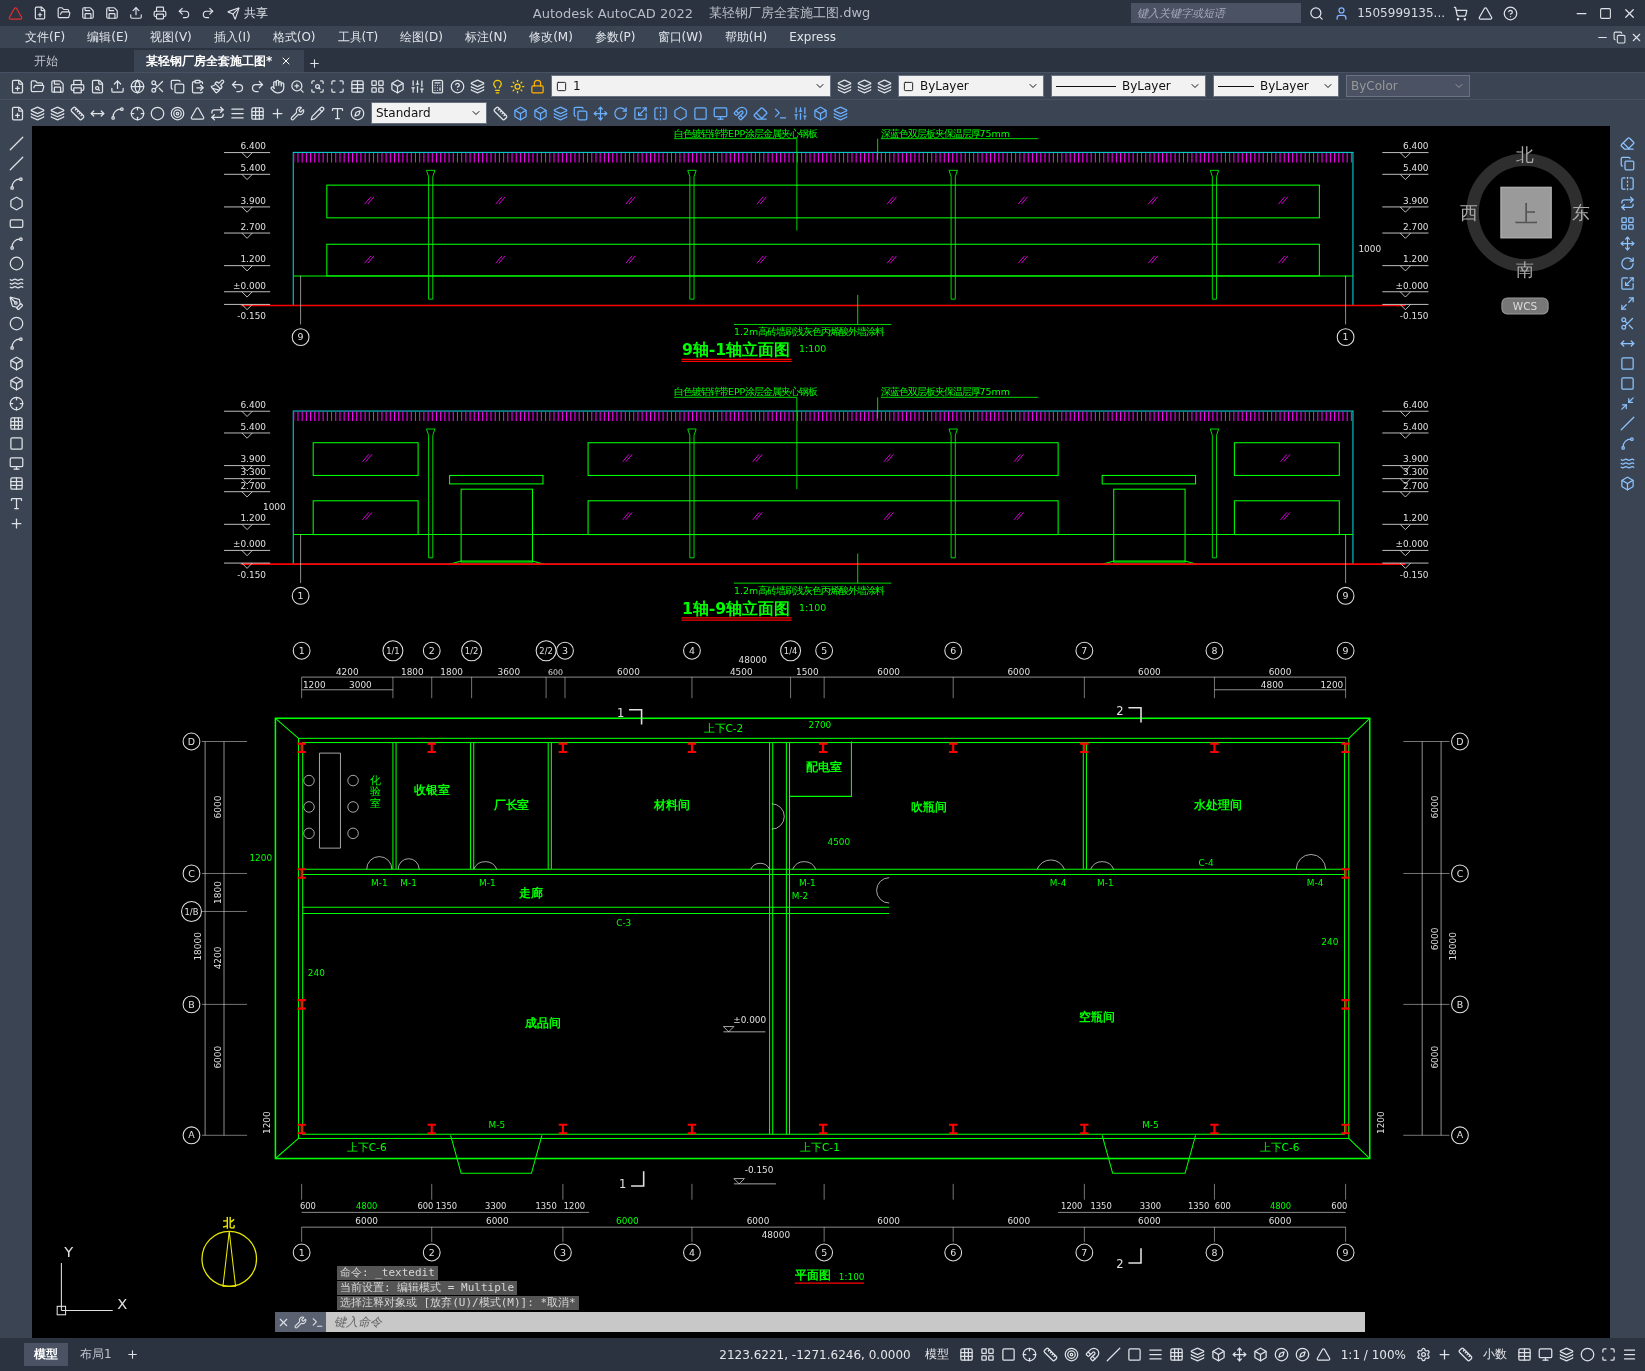 The width and height of the screenshot is (1645, 1371). I want to click on section-mark-label: 1, so click(623, 1184).